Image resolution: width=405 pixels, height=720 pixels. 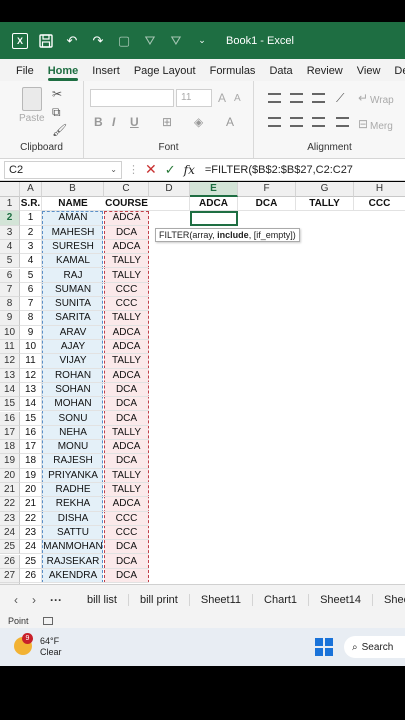 What do you see at coordinates (73, 533) in the screenshot?
I see `table-cell: SATTU` at bounding box center [73, 533].